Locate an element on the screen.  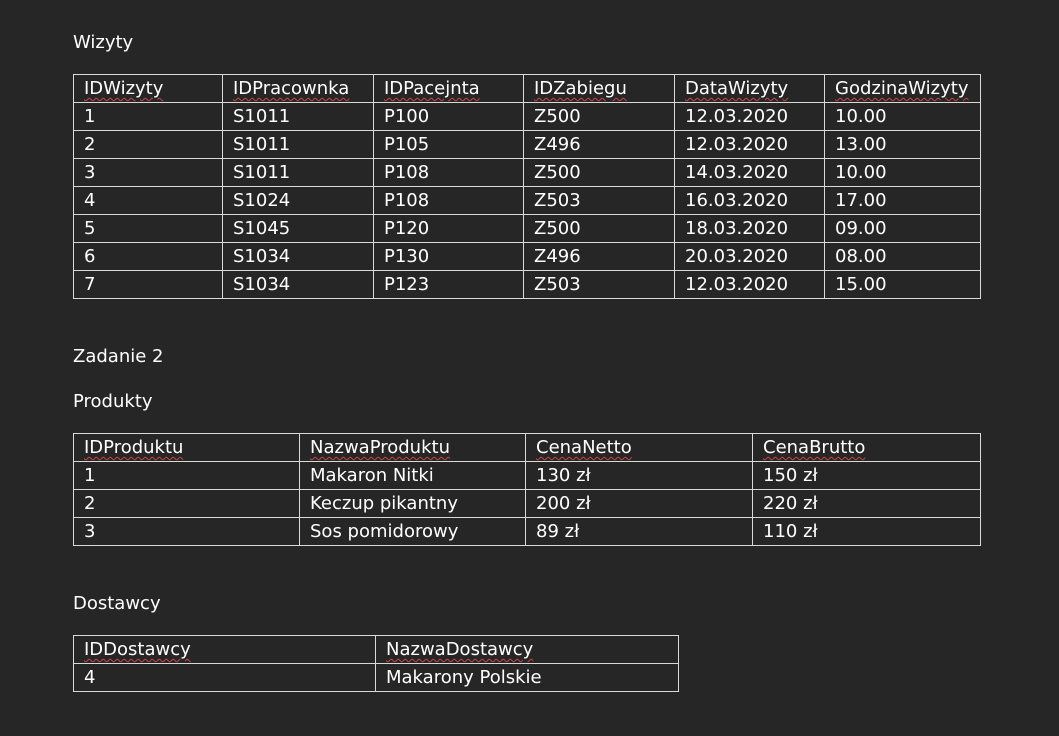
table-cell: 09.00 is located at coordinates (902, 228).